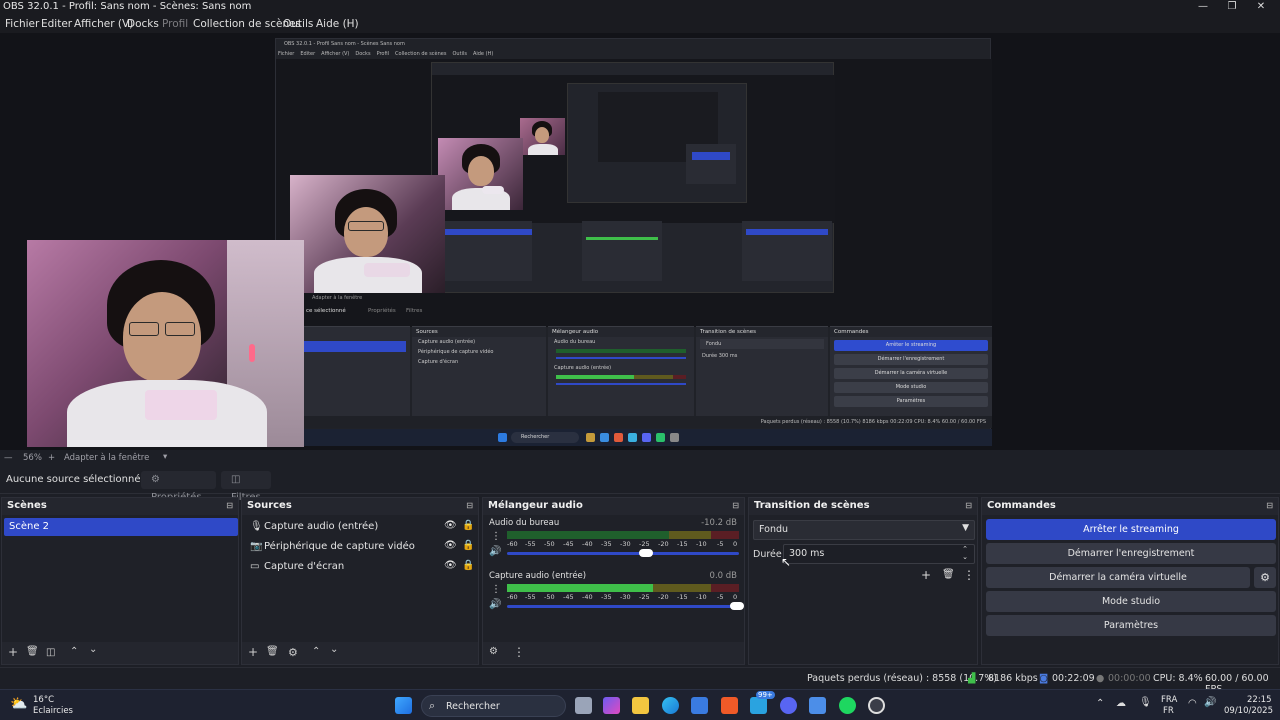  Describe the element at coordinates (1248, 711) in the screenshot. I see `clock-date: 09/10/2025` at that location.